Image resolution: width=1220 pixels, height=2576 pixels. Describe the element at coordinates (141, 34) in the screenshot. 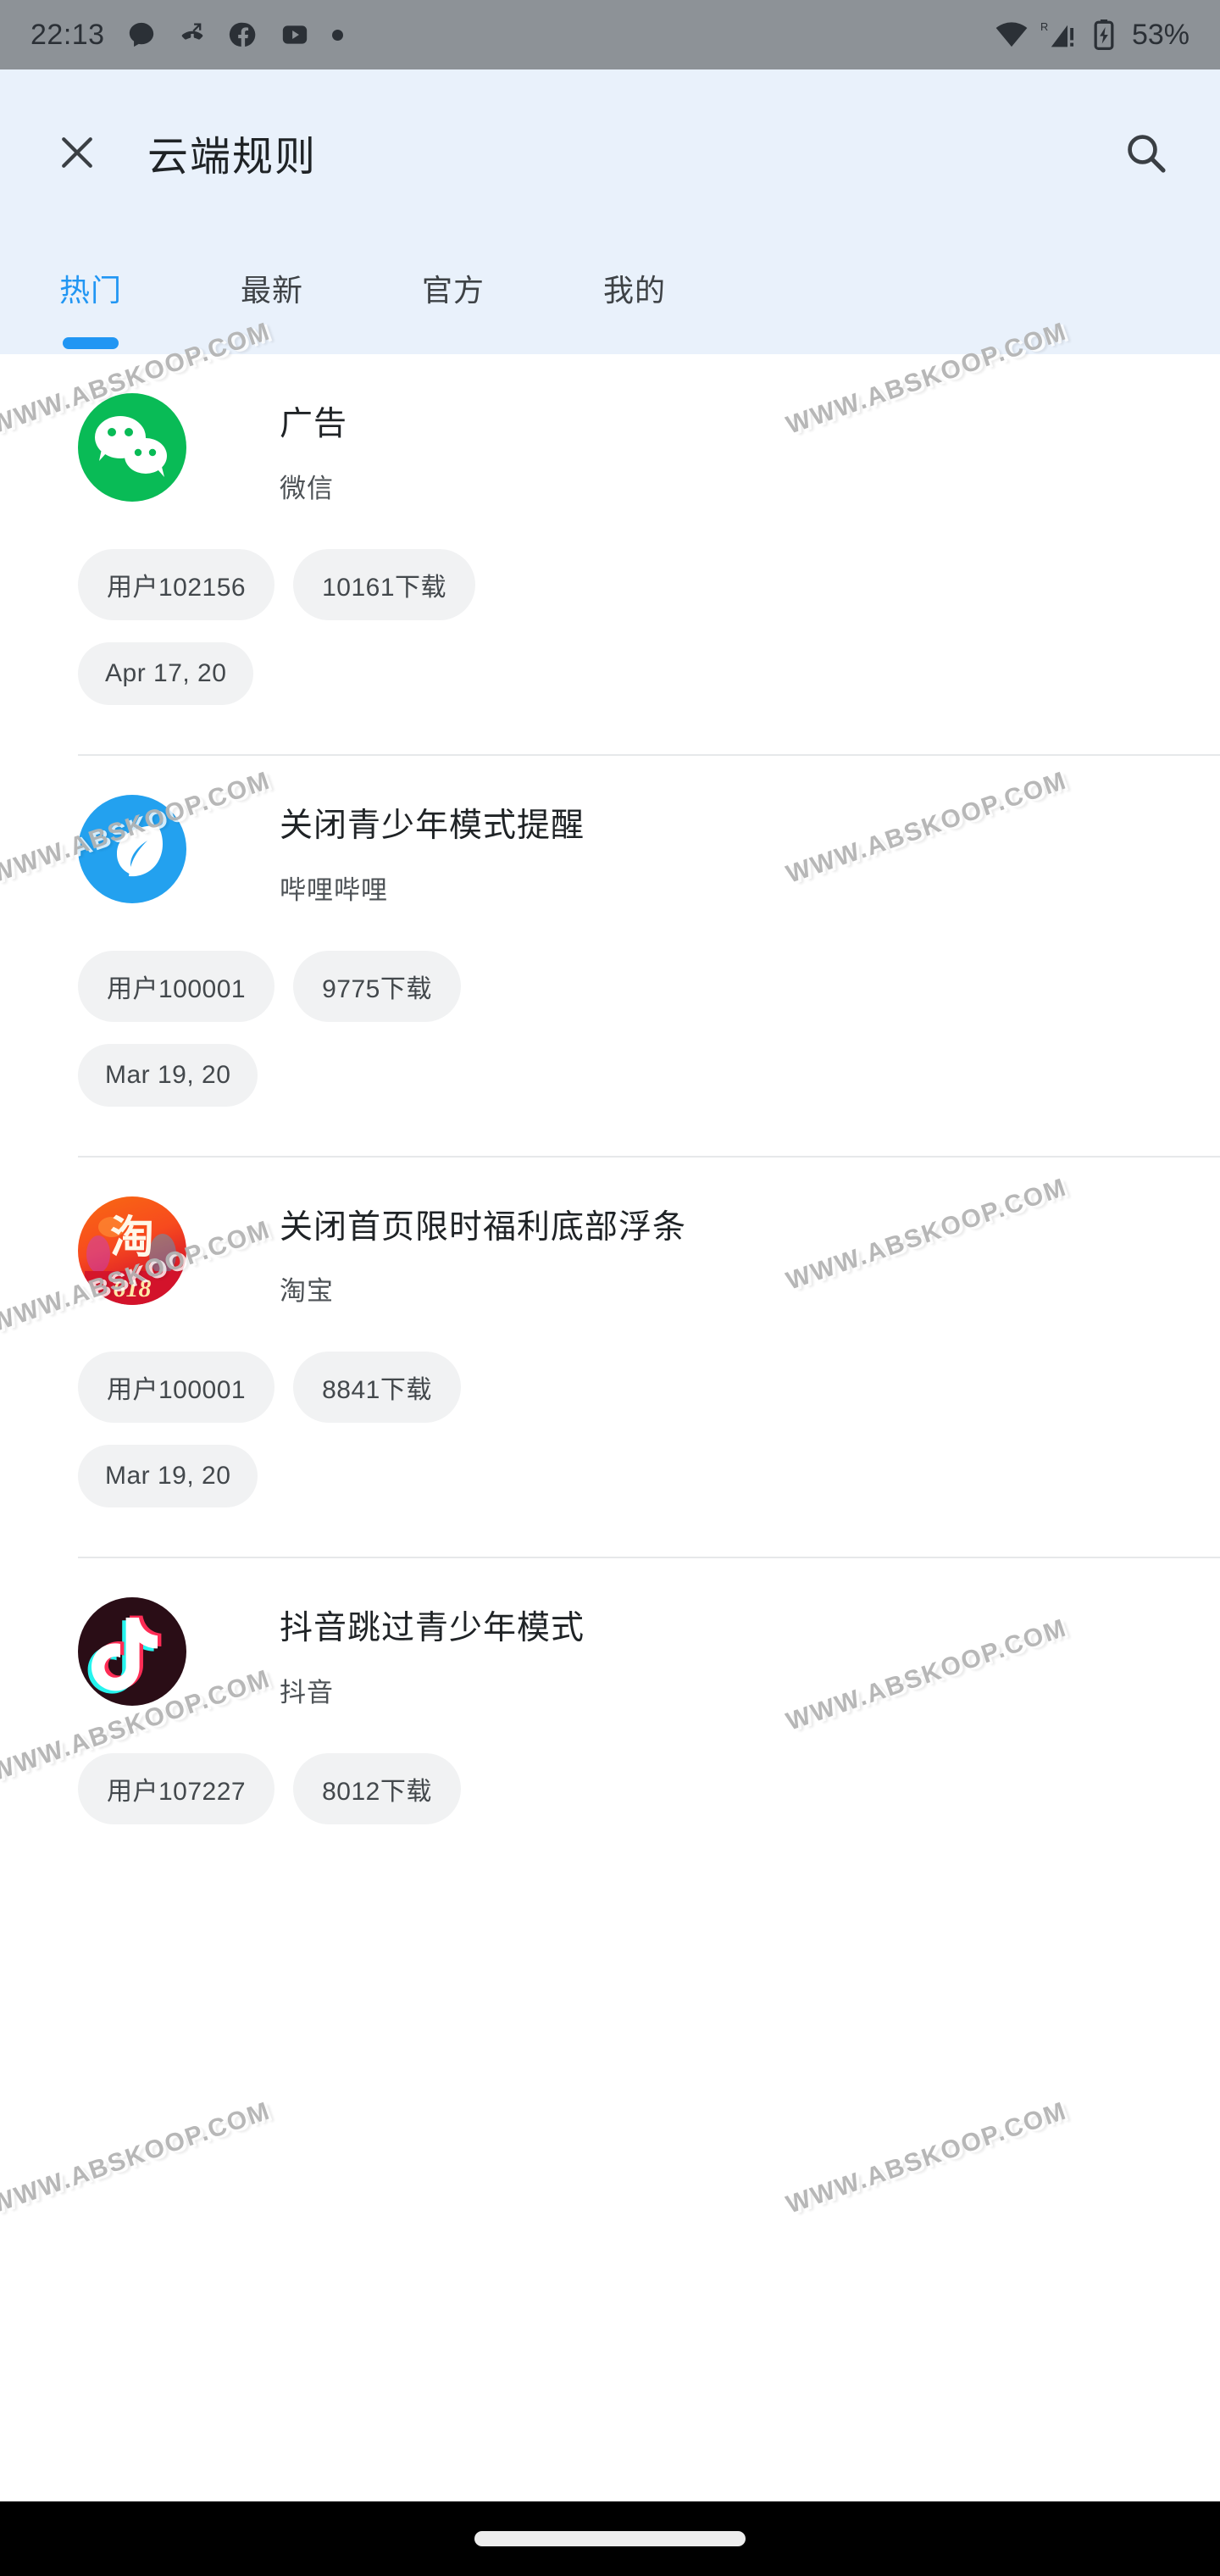

I see `messages-icon` at that location.